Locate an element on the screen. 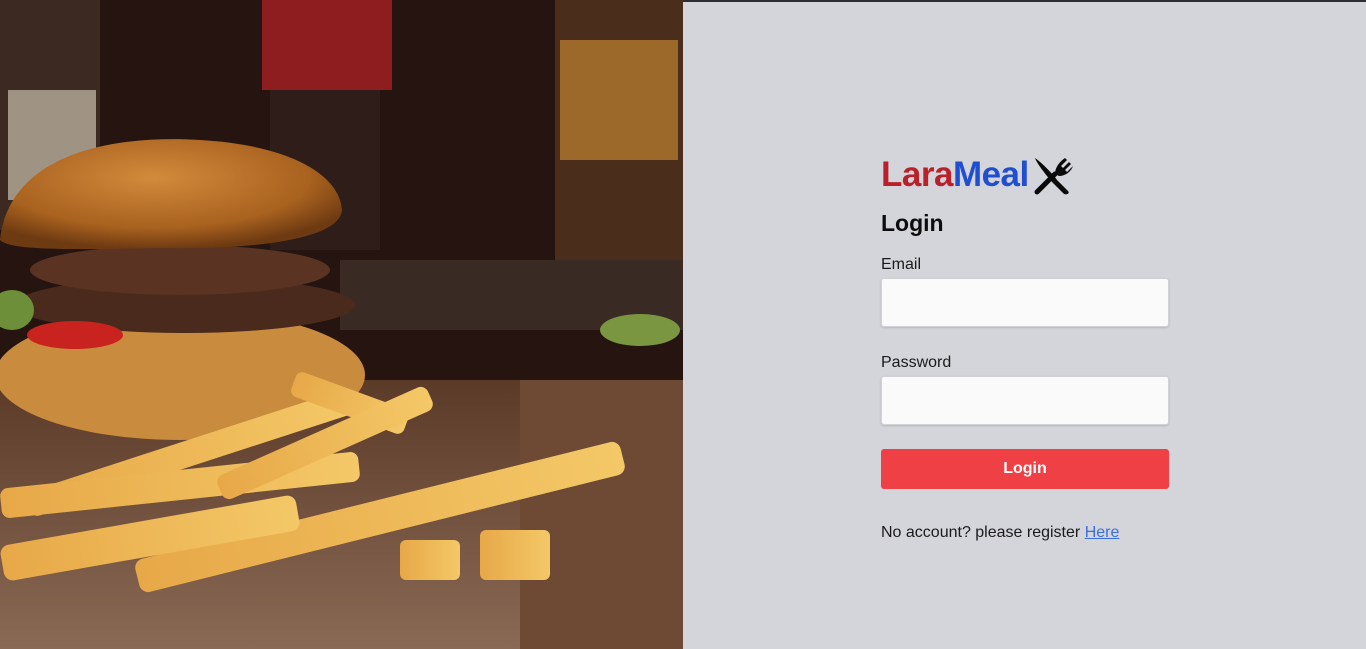 The height and width of the screenshot is (649, 1366). brand-logo: Lara Meal is located at coordinates (1025, 175).